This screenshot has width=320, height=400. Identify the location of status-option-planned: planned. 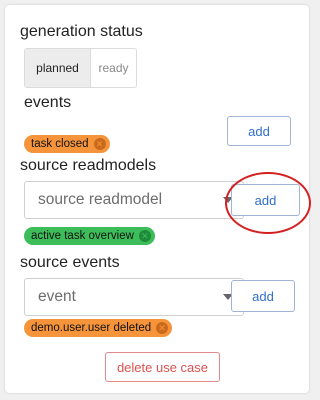
(58, 68).